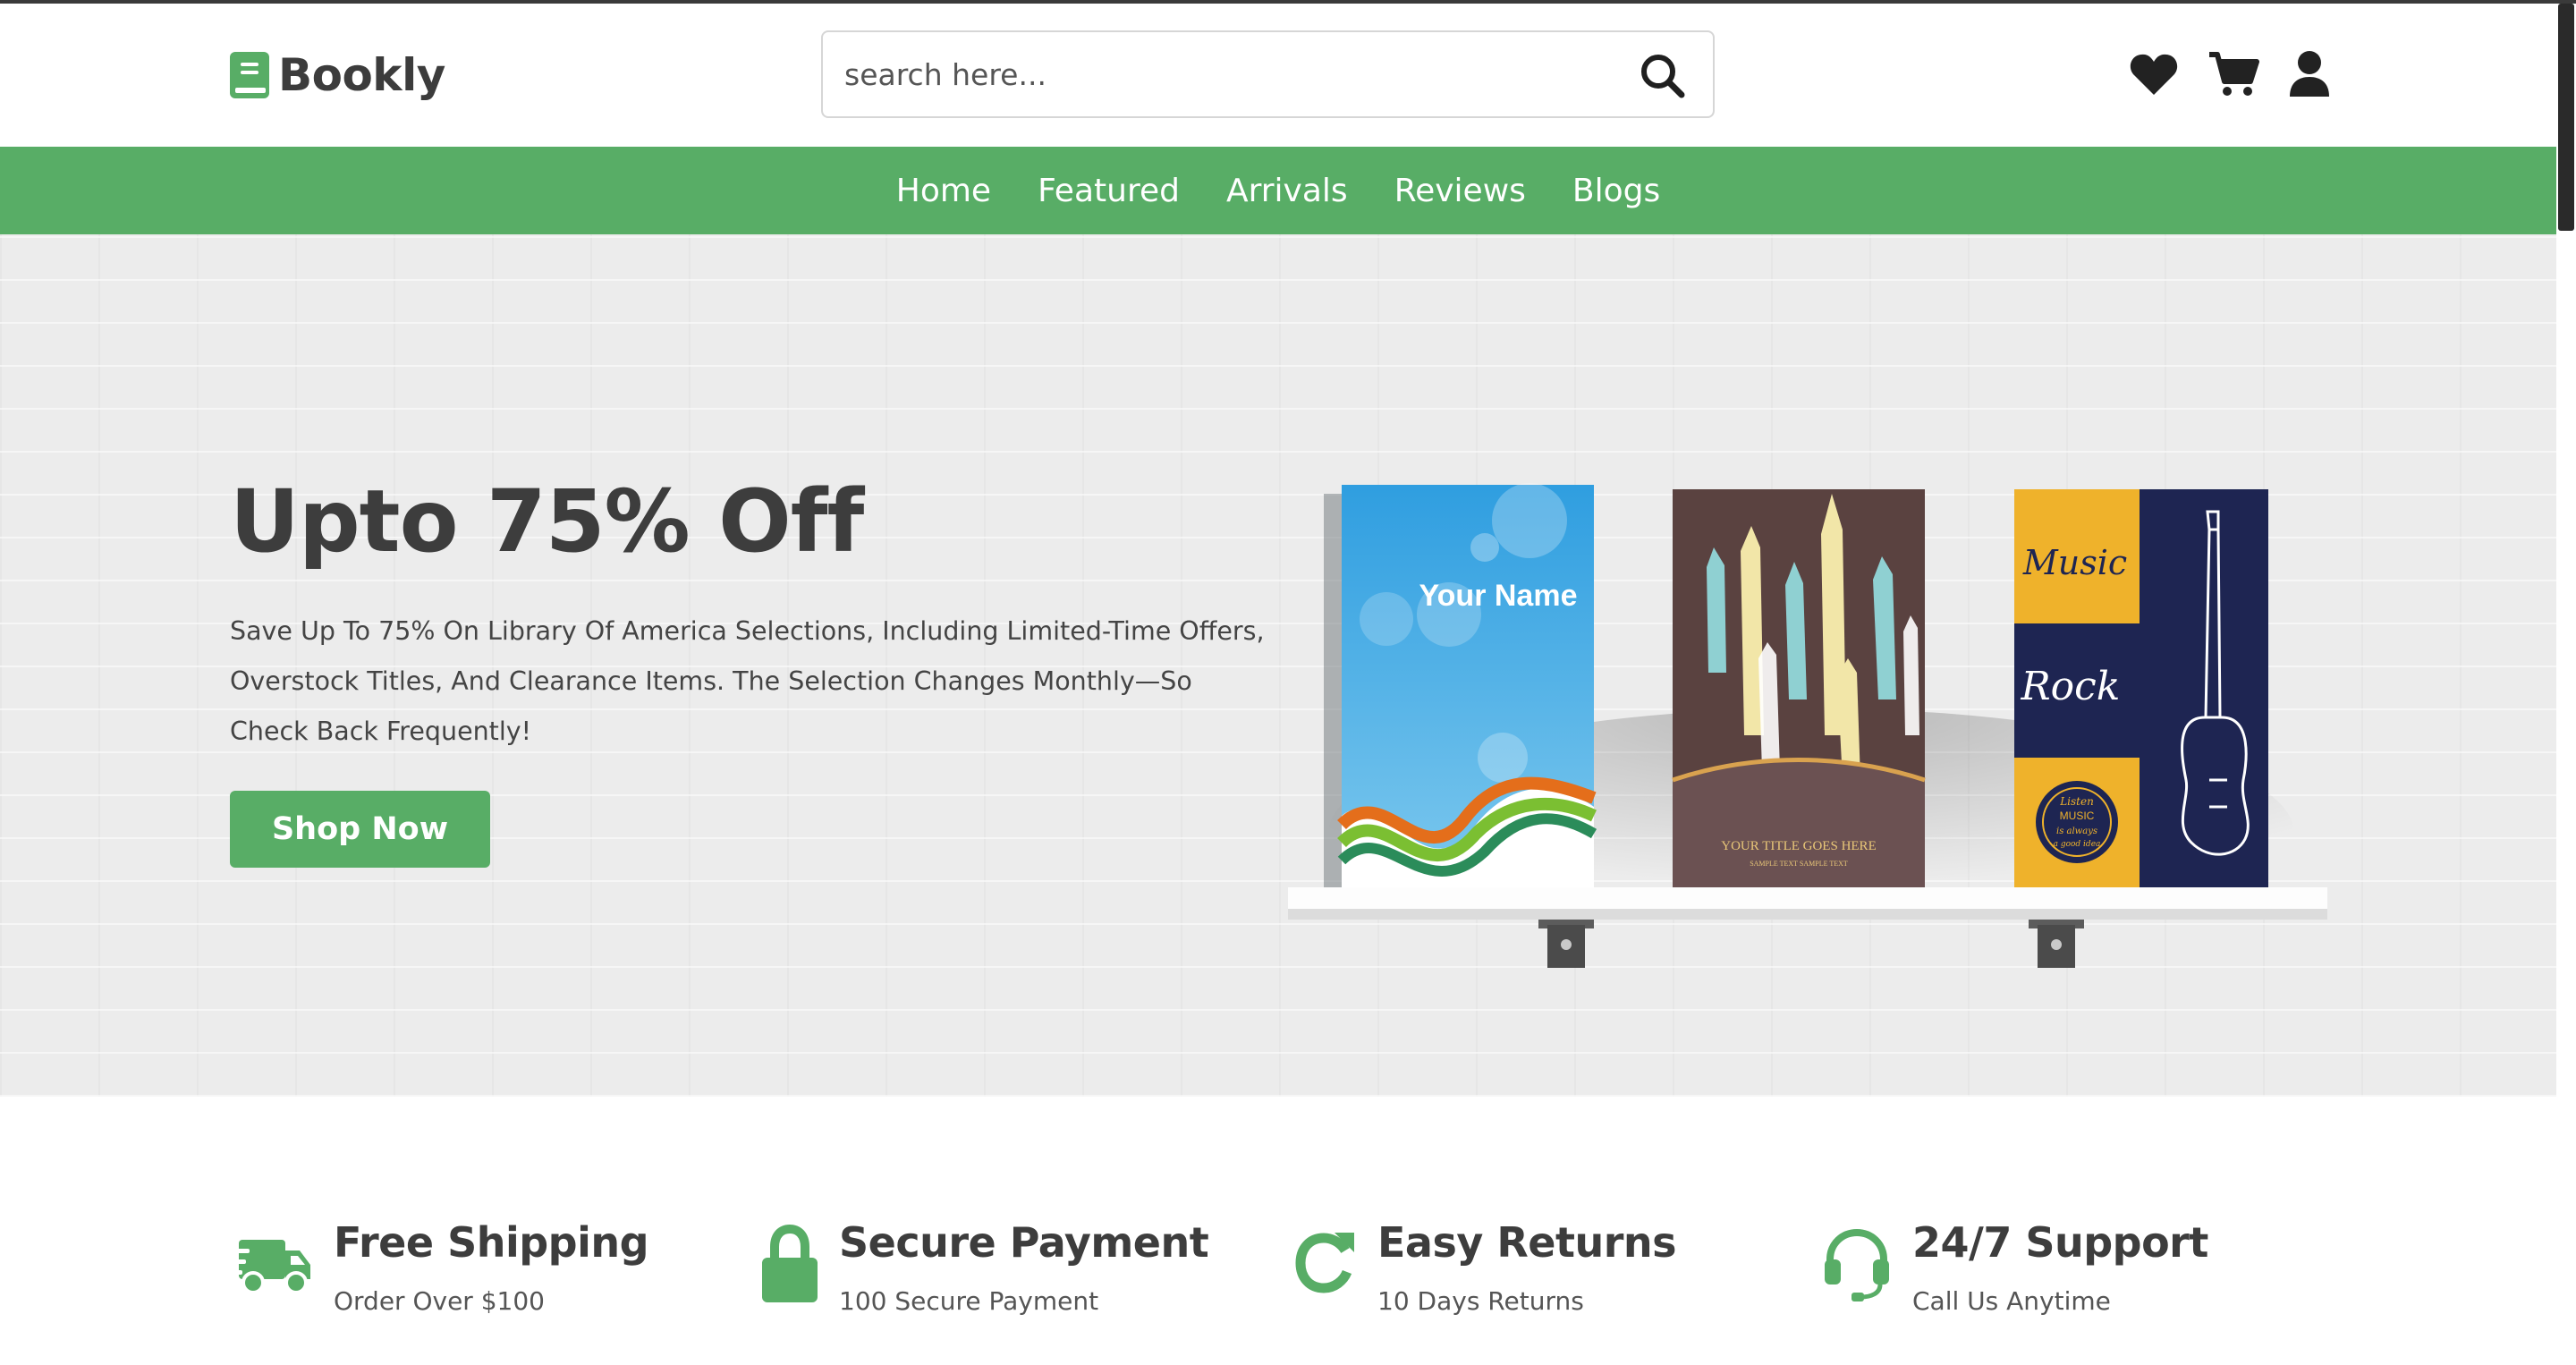 The width and height of the screenshot is (2576, 1365). What do you see at coordinates (1480, 1301) in the screenshot?
I see `feature-subtitle: 10 Days Returns` at bounding box center [1480, 1301].